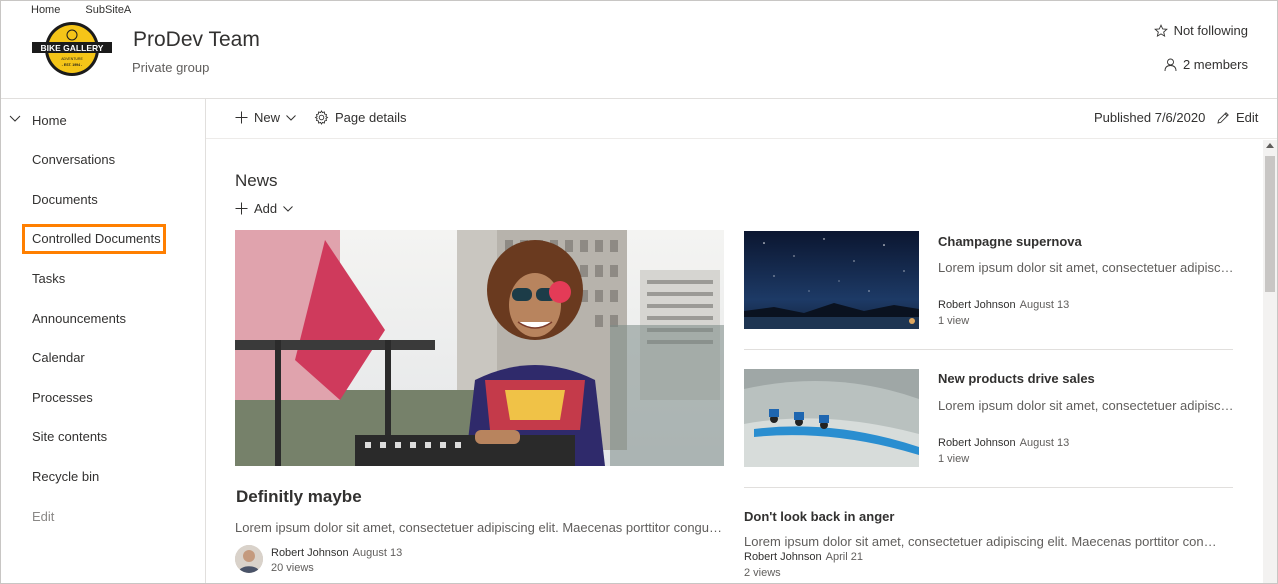 This screenshot has height=584, width=1278. I want to click on logo-text: BIKE GALLERY, so click(72, 48).